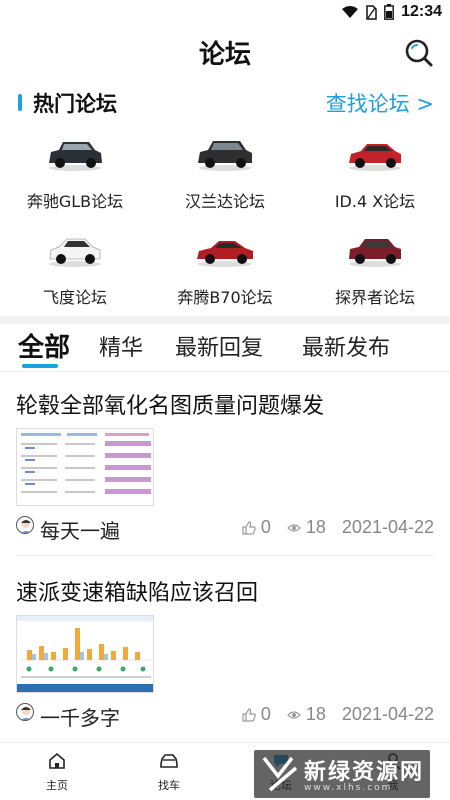 Image resolution: width=450 pixels, height=800 pixels. Describe the element at coordinates (57, 785) in the screenshot. I see `nav-home-label: 主页` at that location.